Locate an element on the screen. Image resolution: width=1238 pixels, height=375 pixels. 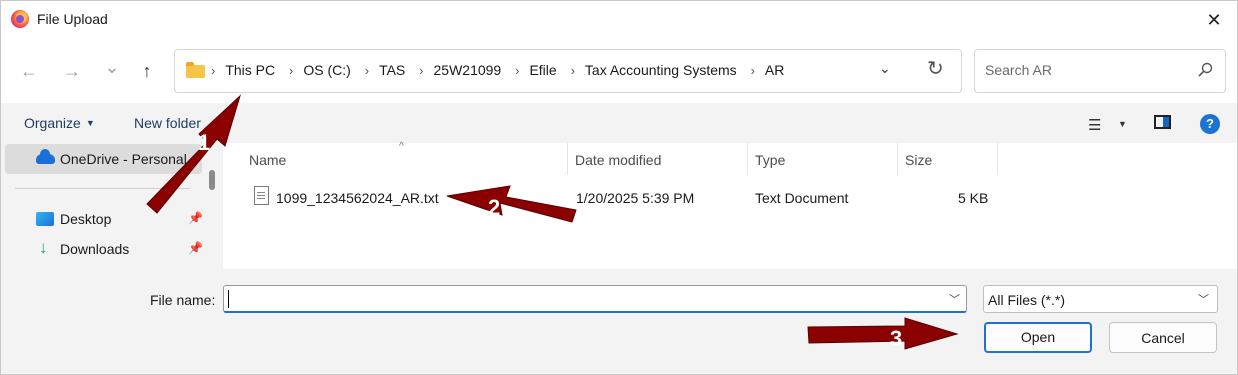
new-folder-button: New folder is located at coordinates (167, 123).